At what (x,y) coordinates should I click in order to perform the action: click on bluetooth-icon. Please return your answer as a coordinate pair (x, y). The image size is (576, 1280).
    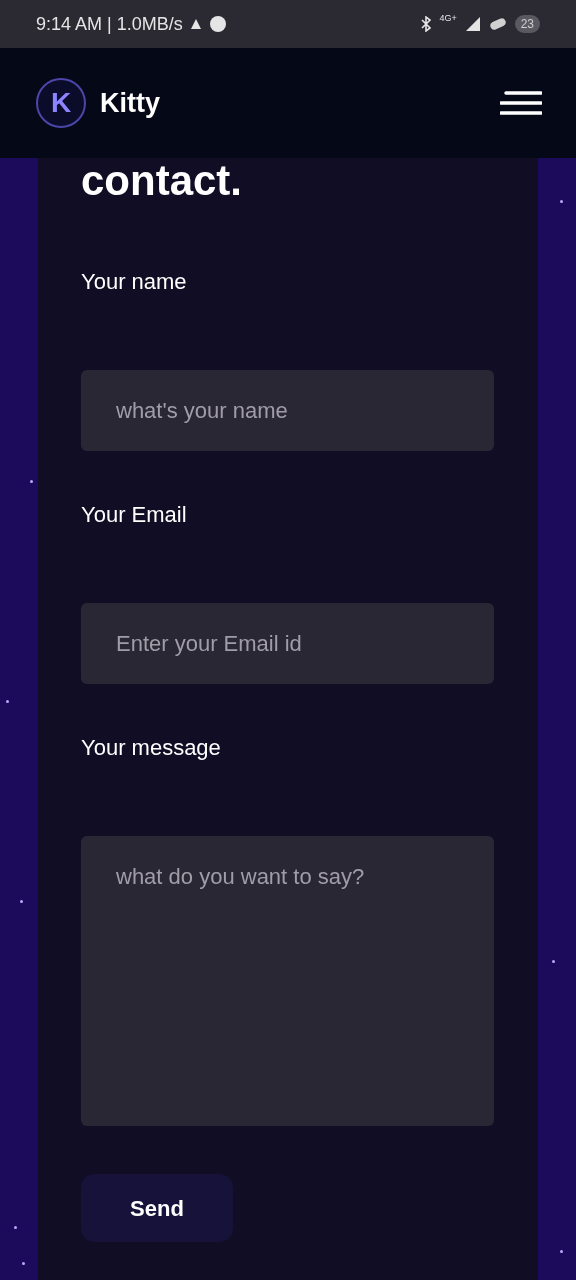
    Looking at the image, I should click on (426, 24).